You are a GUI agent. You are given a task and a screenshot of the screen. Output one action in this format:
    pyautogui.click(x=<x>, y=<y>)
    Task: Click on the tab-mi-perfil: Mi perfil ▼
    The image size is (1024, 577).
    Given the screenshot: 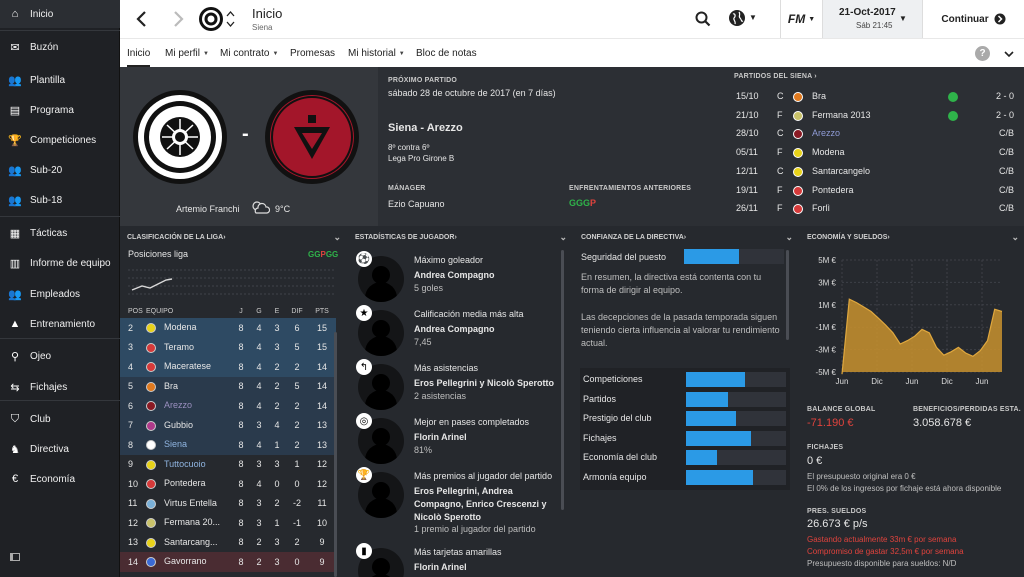 What is the action you would take?
    pyautogui.click(x=187, y=53)
    